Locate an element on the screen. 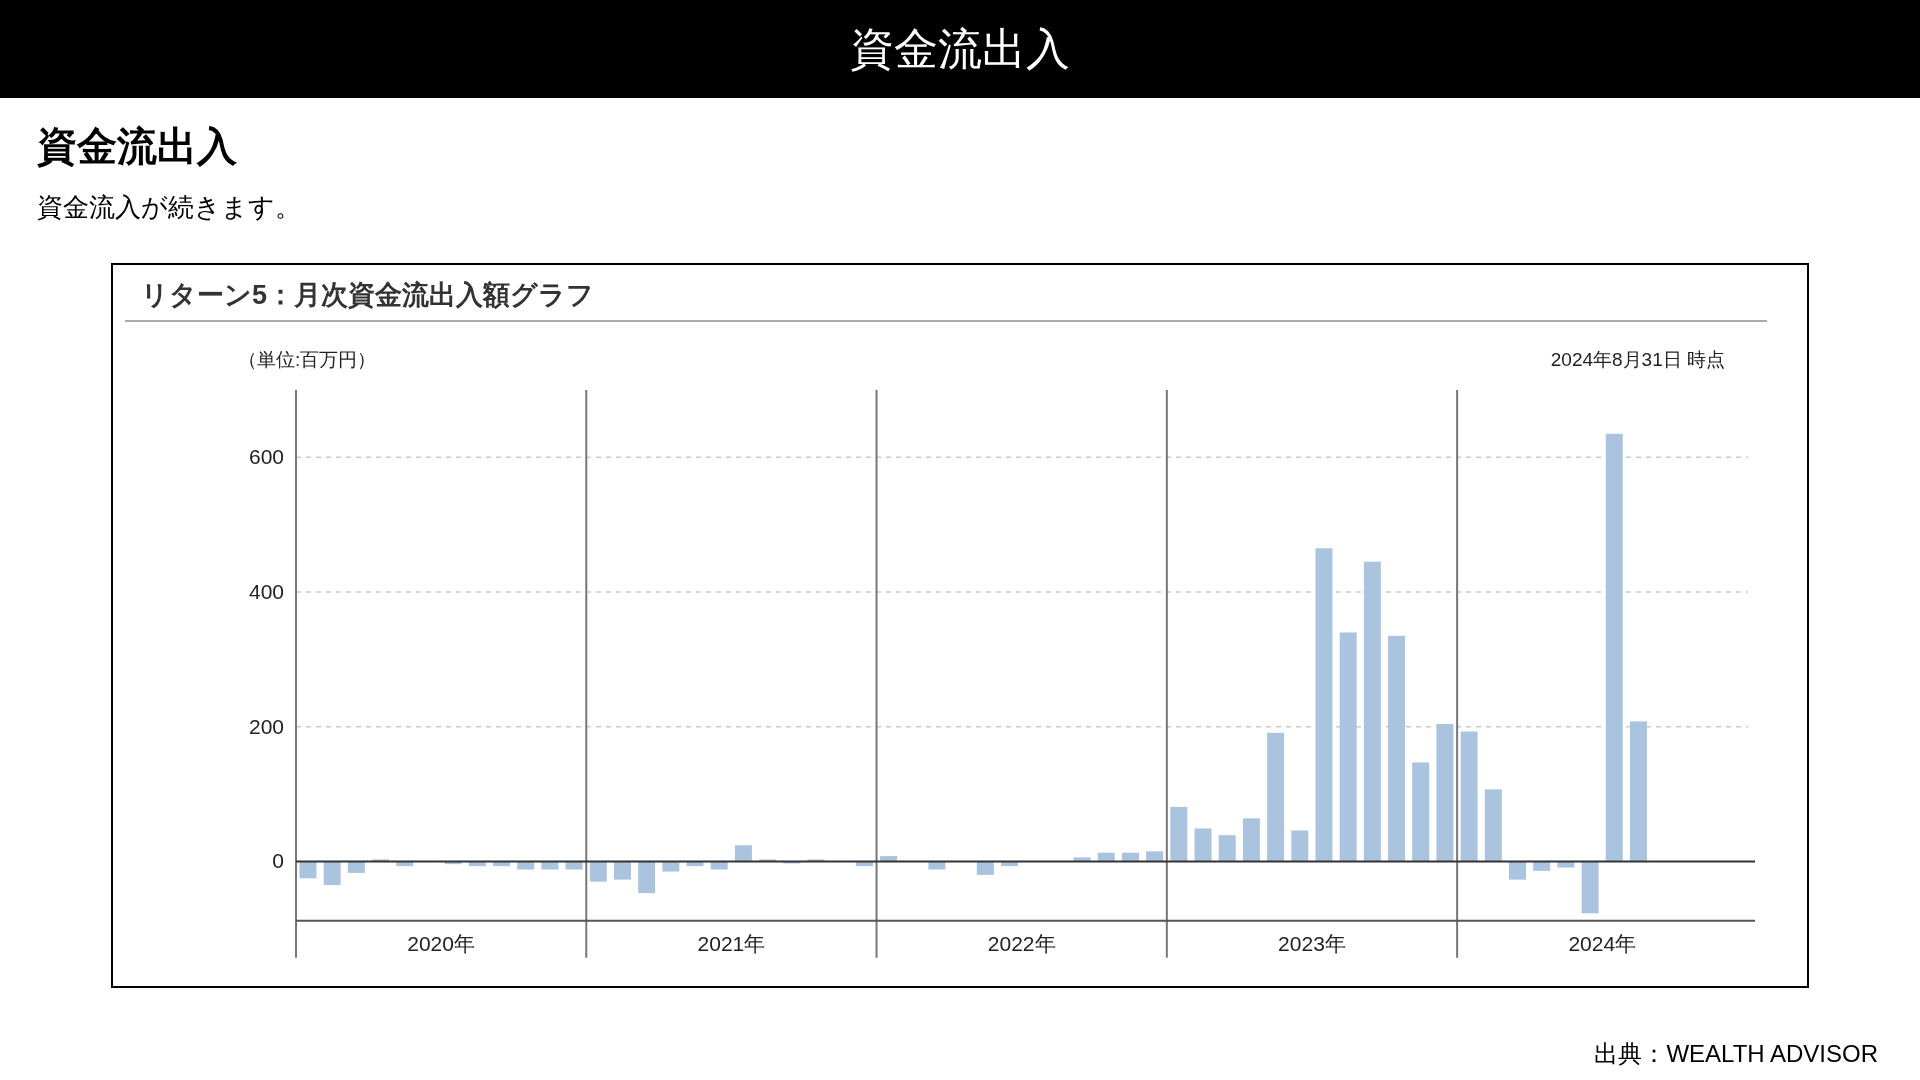 The image size is (1920, 1080). y-tick-label: 600 is located at coordinates (266, 457).